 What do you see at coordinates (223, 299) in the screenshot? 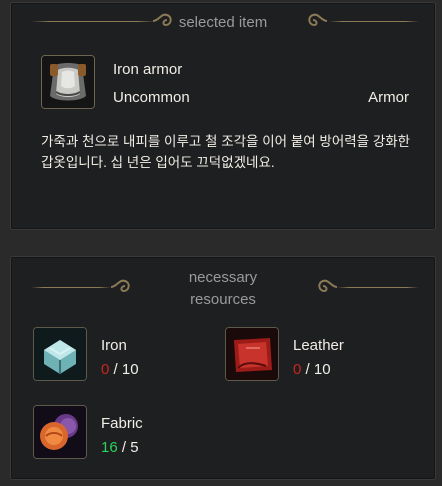
I see `resources-title-line2: resources` at bounding box center [223, 299].